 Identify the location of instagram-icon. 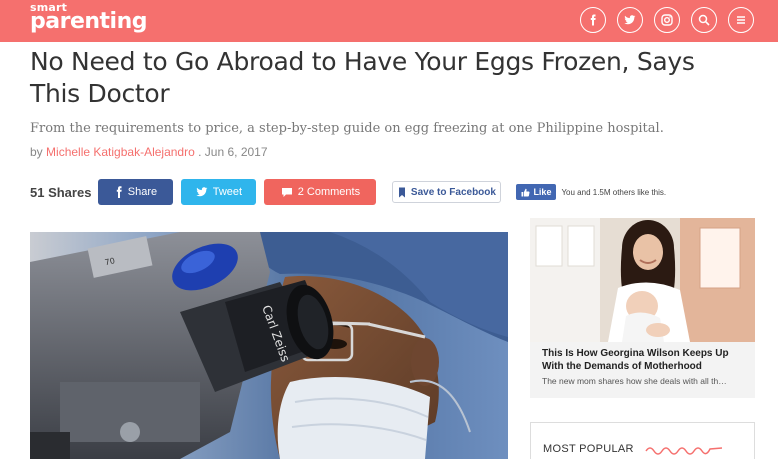
(667, 20).